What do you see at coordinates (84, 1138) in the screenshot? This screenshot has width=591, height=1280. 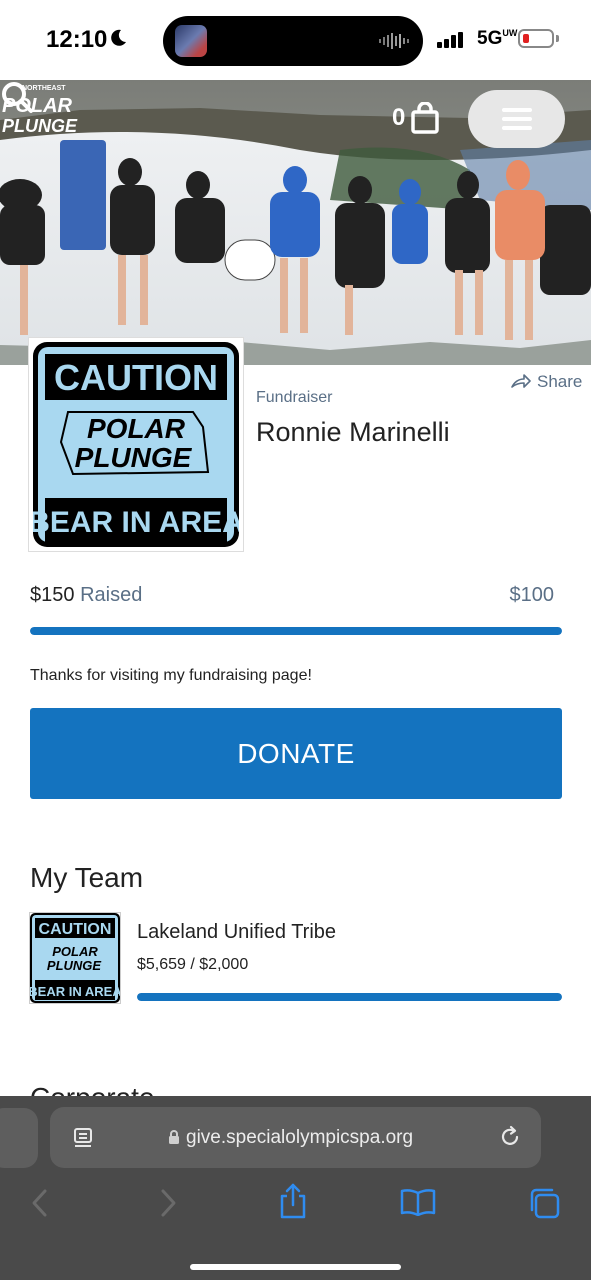 I see `reader-icon` at bounding box center [84, 1138].